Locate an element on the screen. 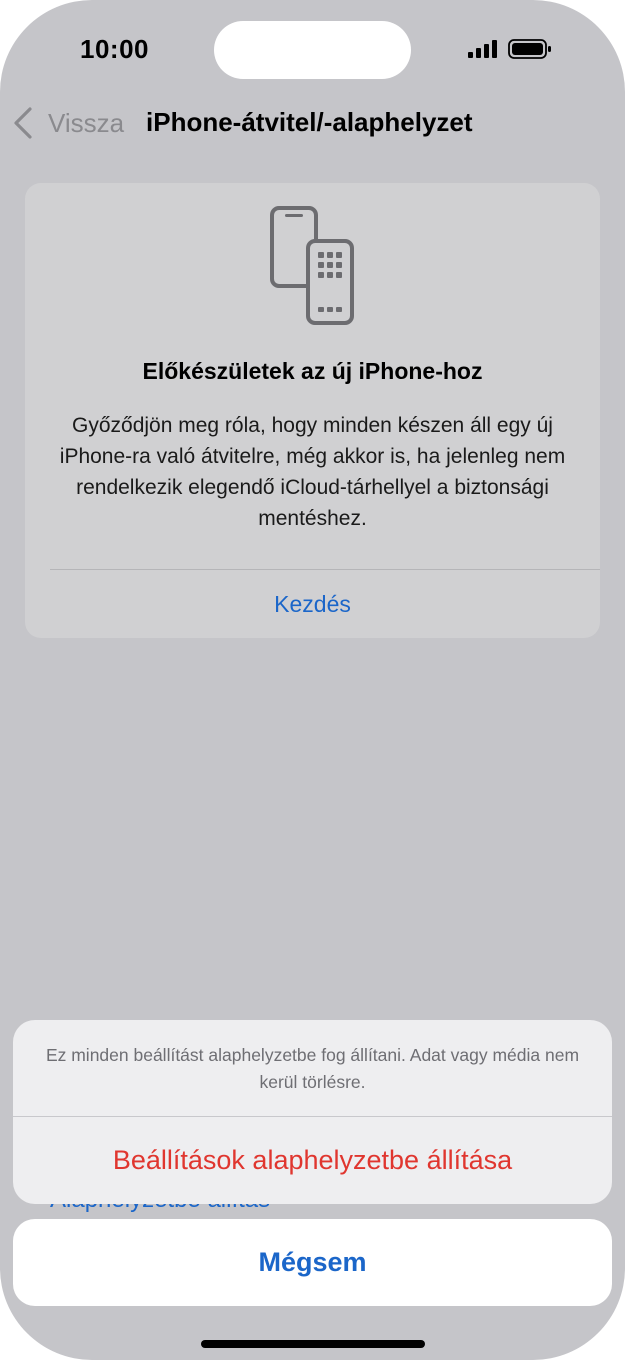 Image resolution: width=625 pixels, height=1360 pixels. get-started-button: Kezdés is located at coordinates (312, 604).